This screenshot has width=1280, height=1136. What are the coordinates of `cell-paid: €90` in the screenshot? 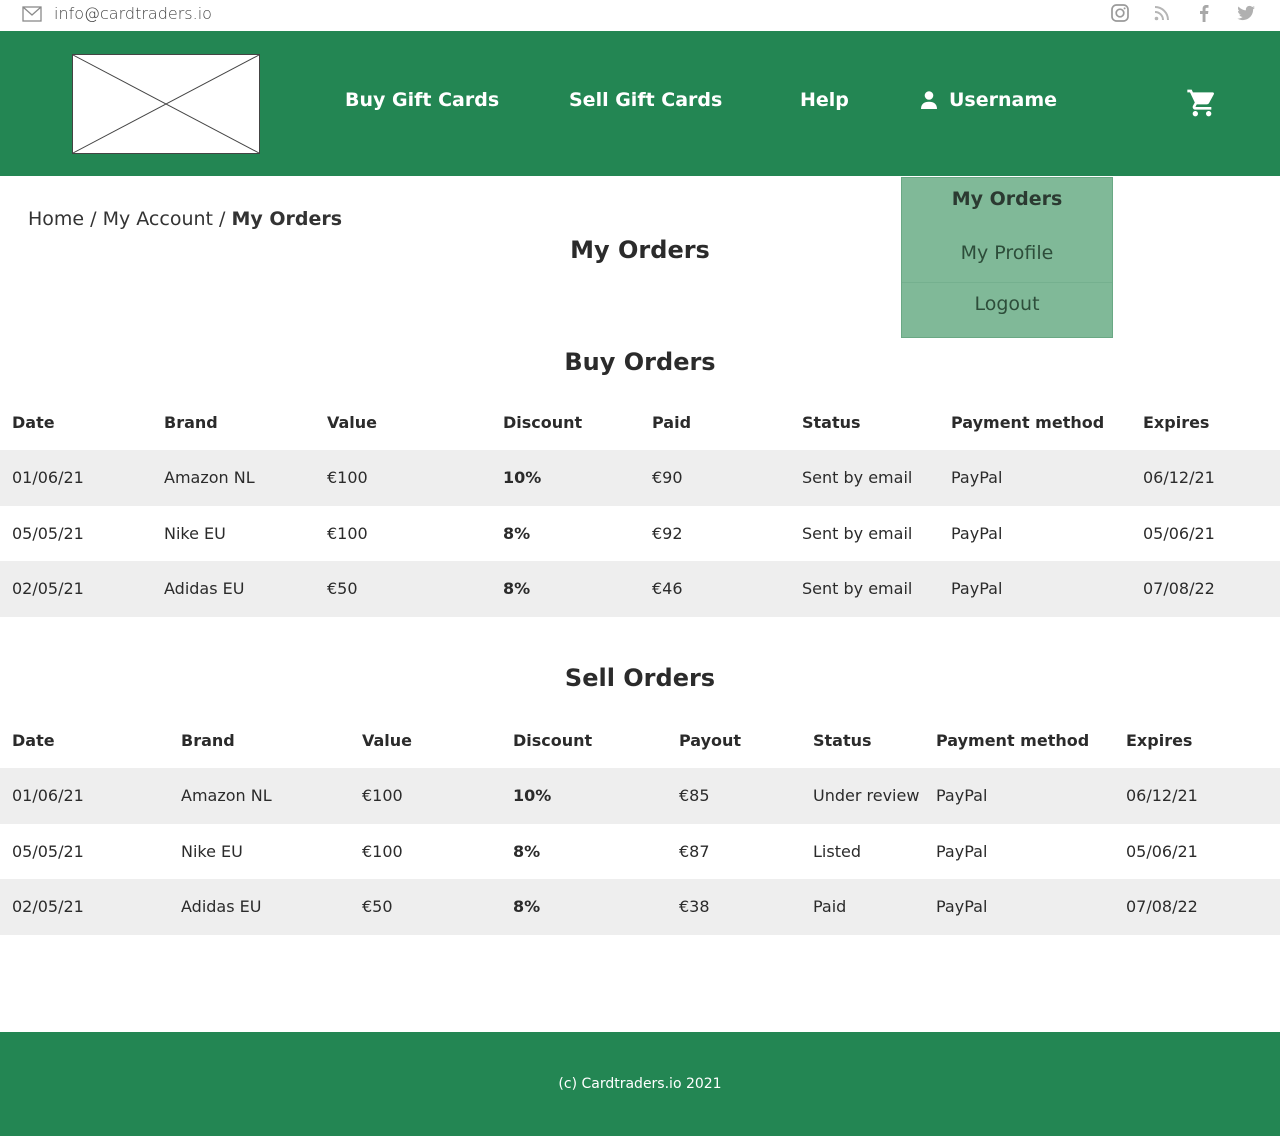 It's located at (667, 478).